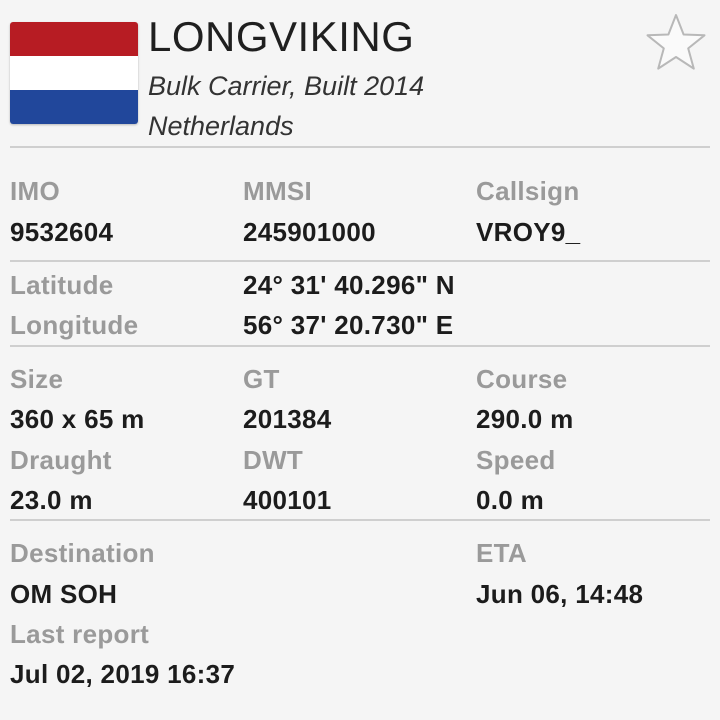  I want to click on callsign-value: VROY9_, so click(528, 232).